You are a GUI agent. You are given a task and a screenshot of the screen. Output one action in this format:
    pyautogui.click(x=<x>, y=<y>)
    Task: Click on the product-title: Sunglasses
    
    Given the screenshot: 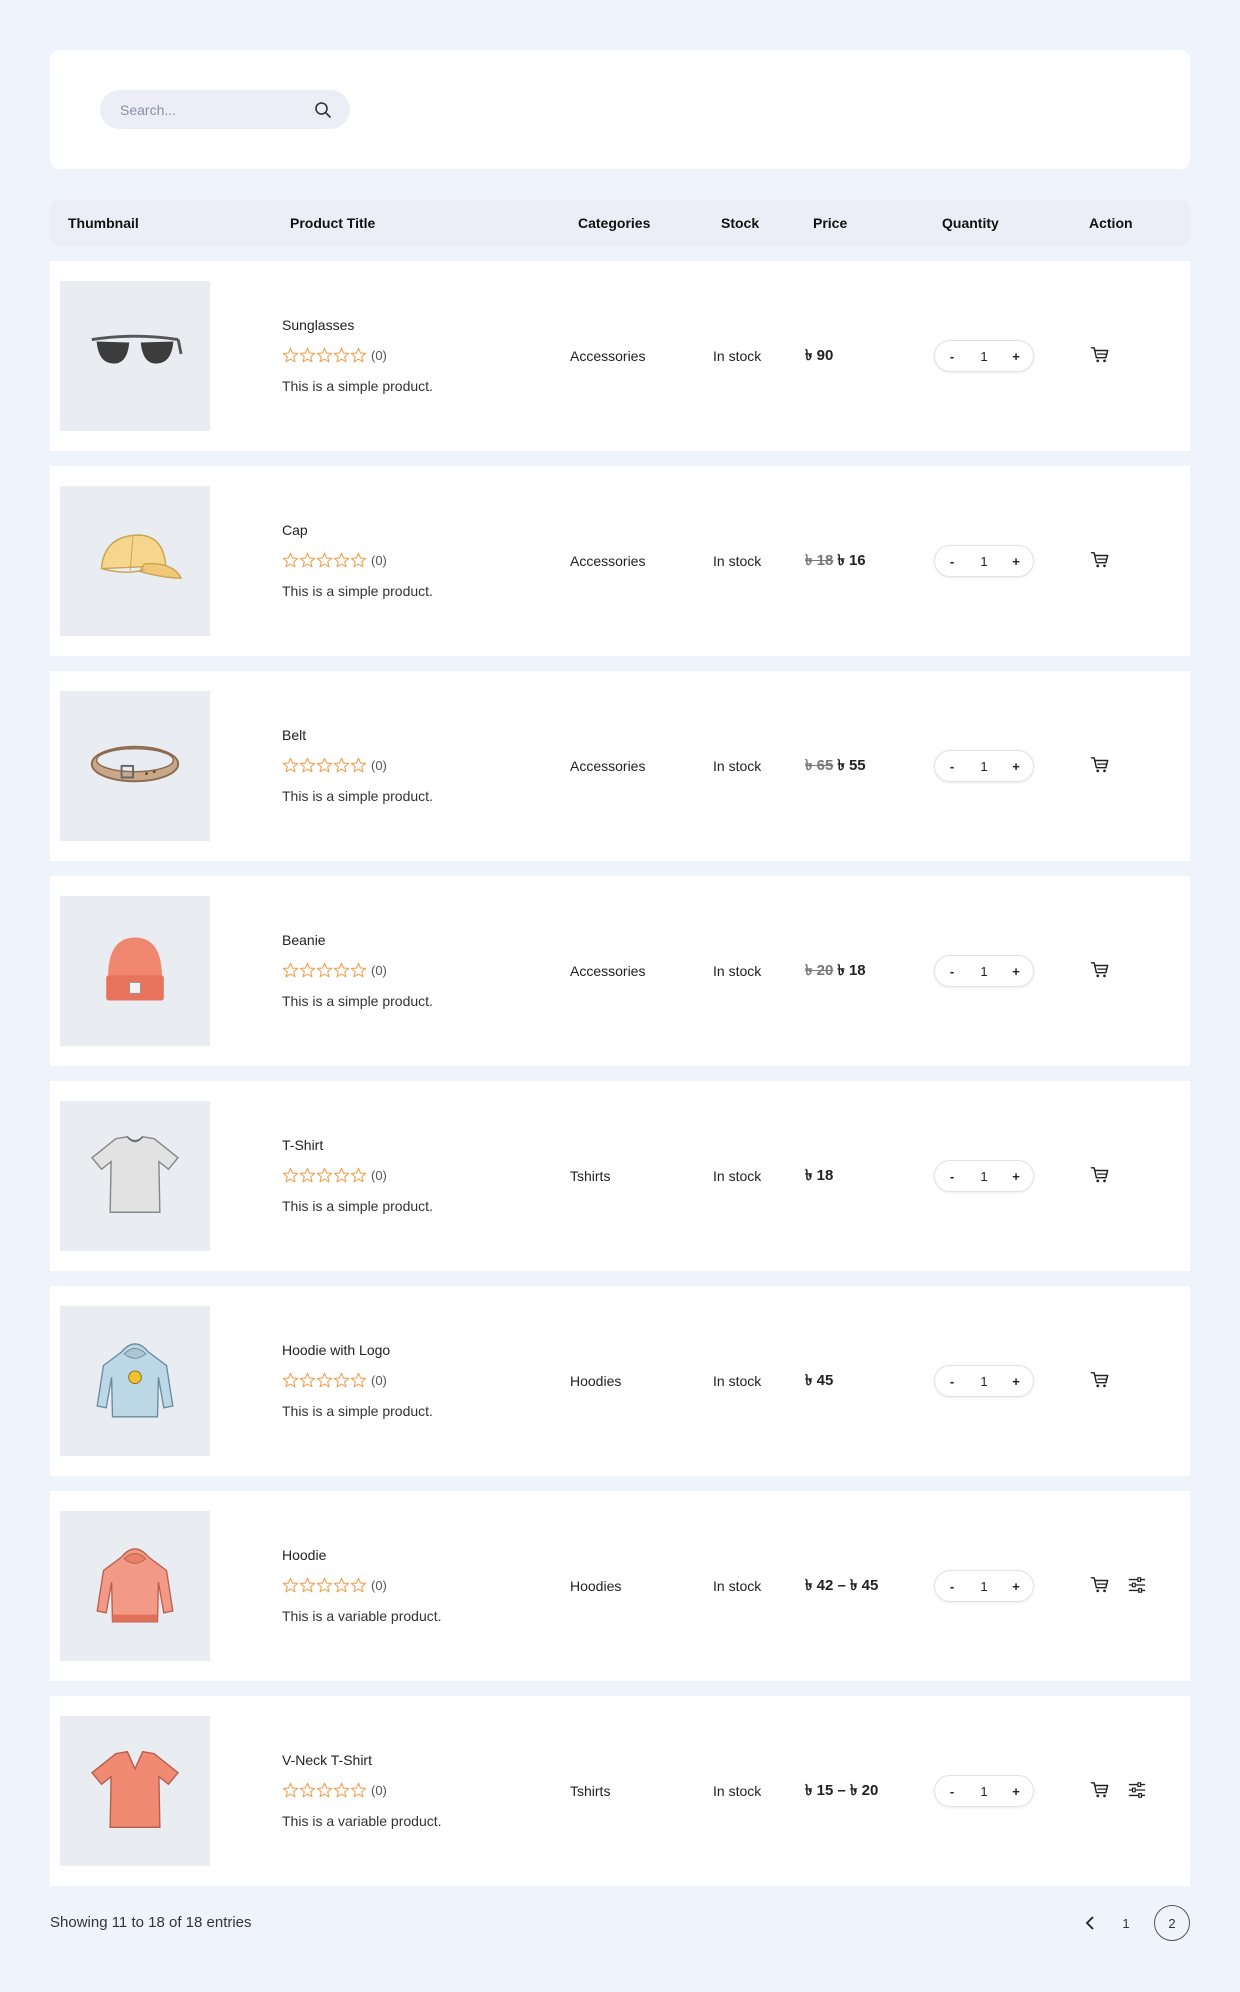 What is the action you would take?
    pyautogui.click(x=318, y=325)
    